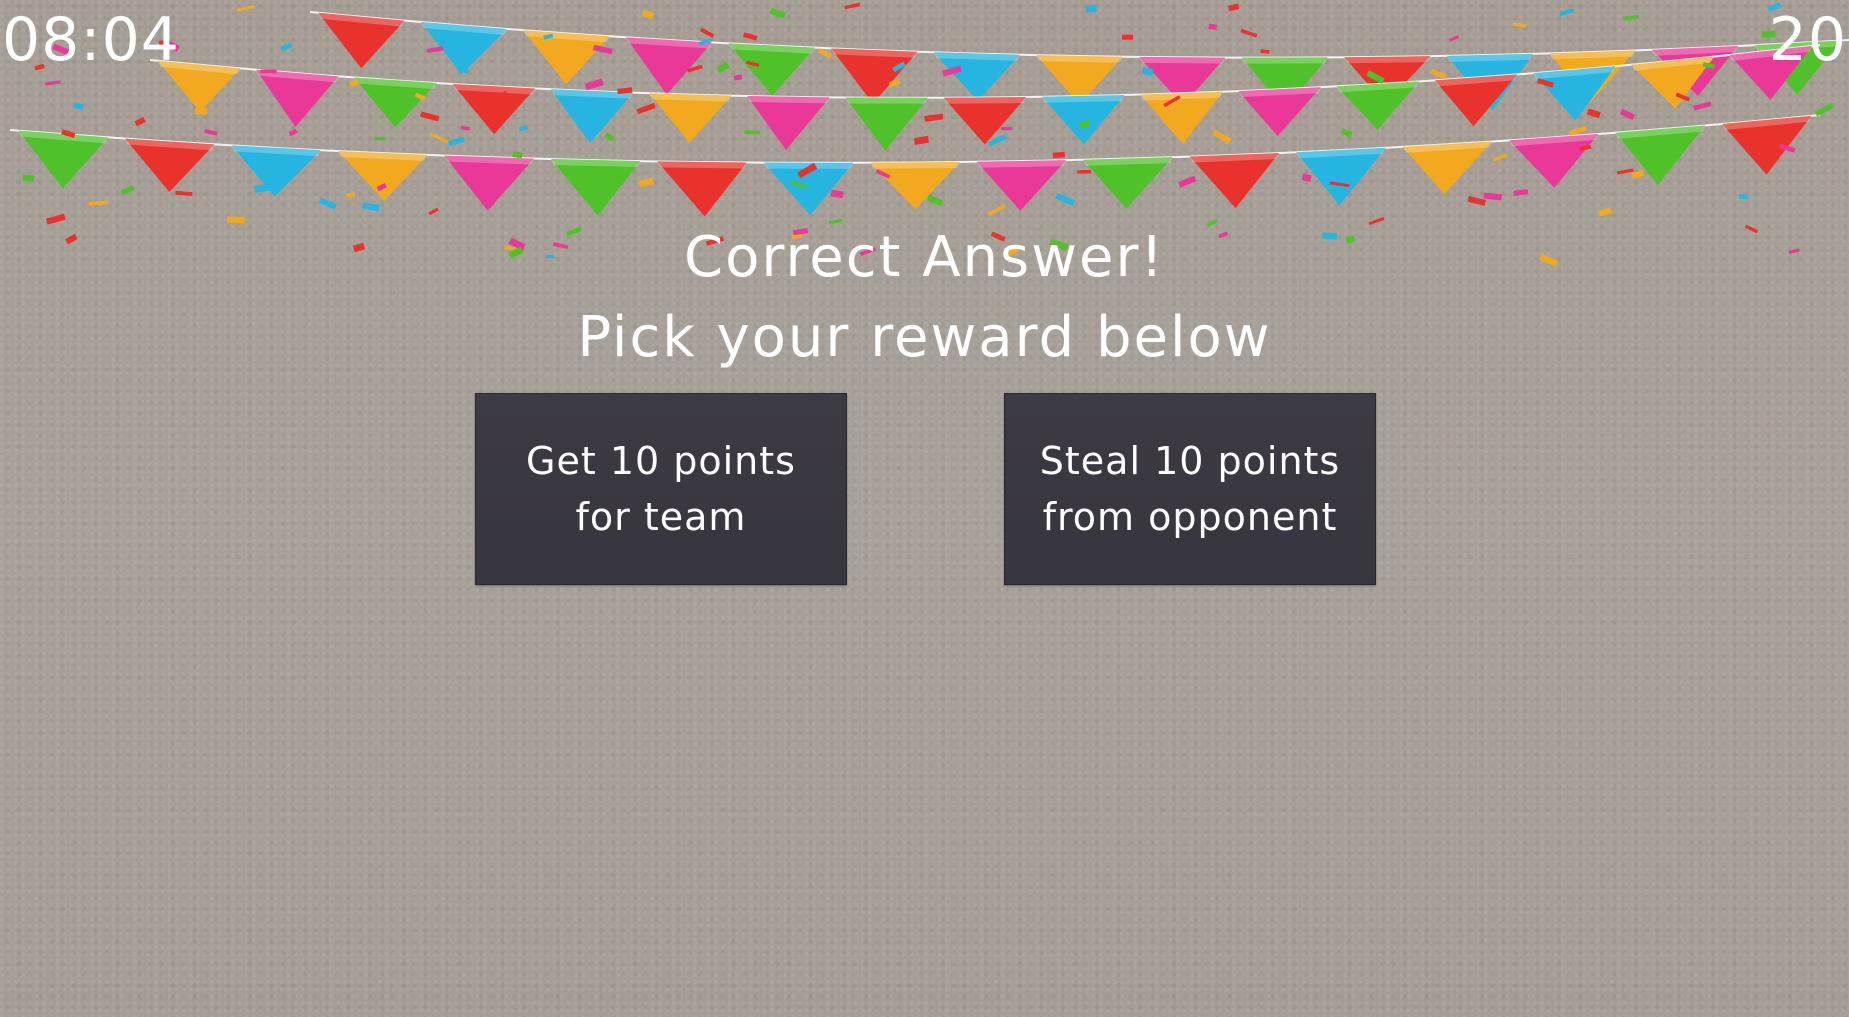 The image size is (1849, 1017). Describe the element at coordinates (1190, 517) in the screenshot. I see `steal-points-label-line2: from opponent` at that location.